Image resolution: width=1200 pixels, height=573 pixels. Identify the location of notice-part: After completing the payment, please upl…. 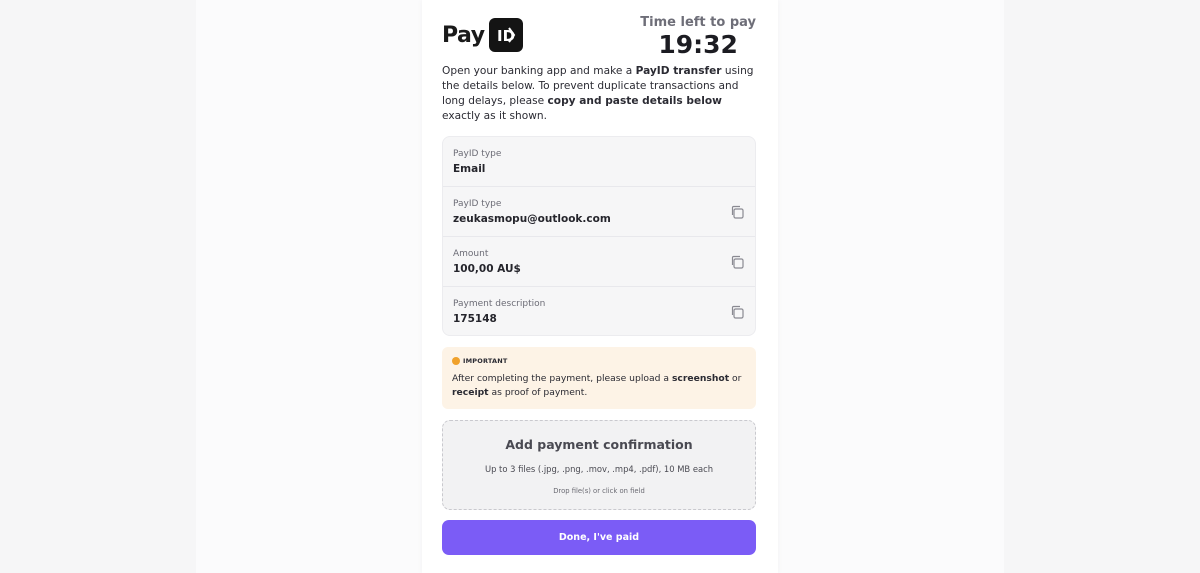
(562, 378).